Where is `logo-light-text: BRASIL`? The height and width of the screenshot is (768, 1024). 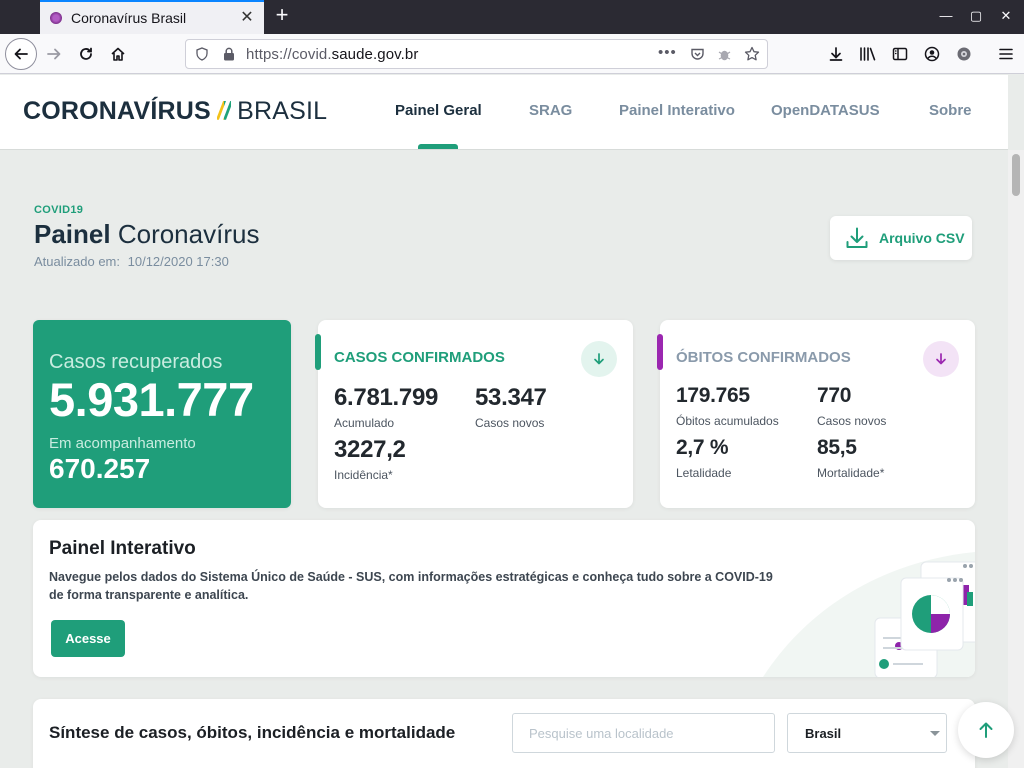 logo-light-text: BRASIL is located at coordinates (282, 111).